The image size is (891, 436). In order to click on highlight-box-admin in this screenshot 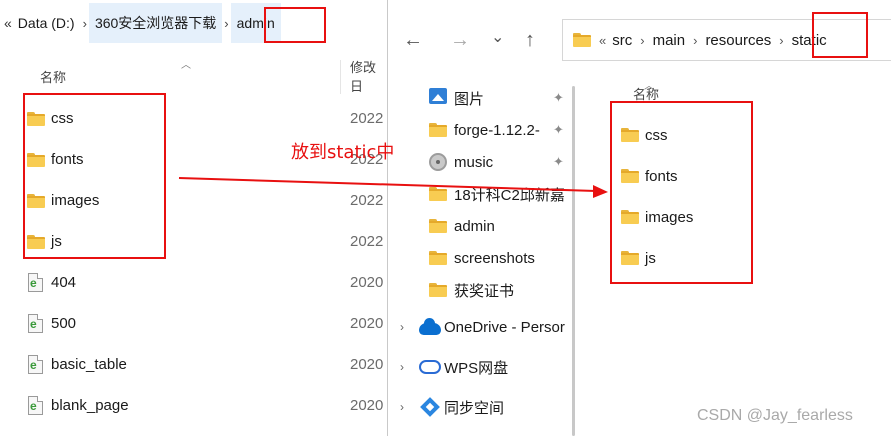, I will do `click(295, 25)`.